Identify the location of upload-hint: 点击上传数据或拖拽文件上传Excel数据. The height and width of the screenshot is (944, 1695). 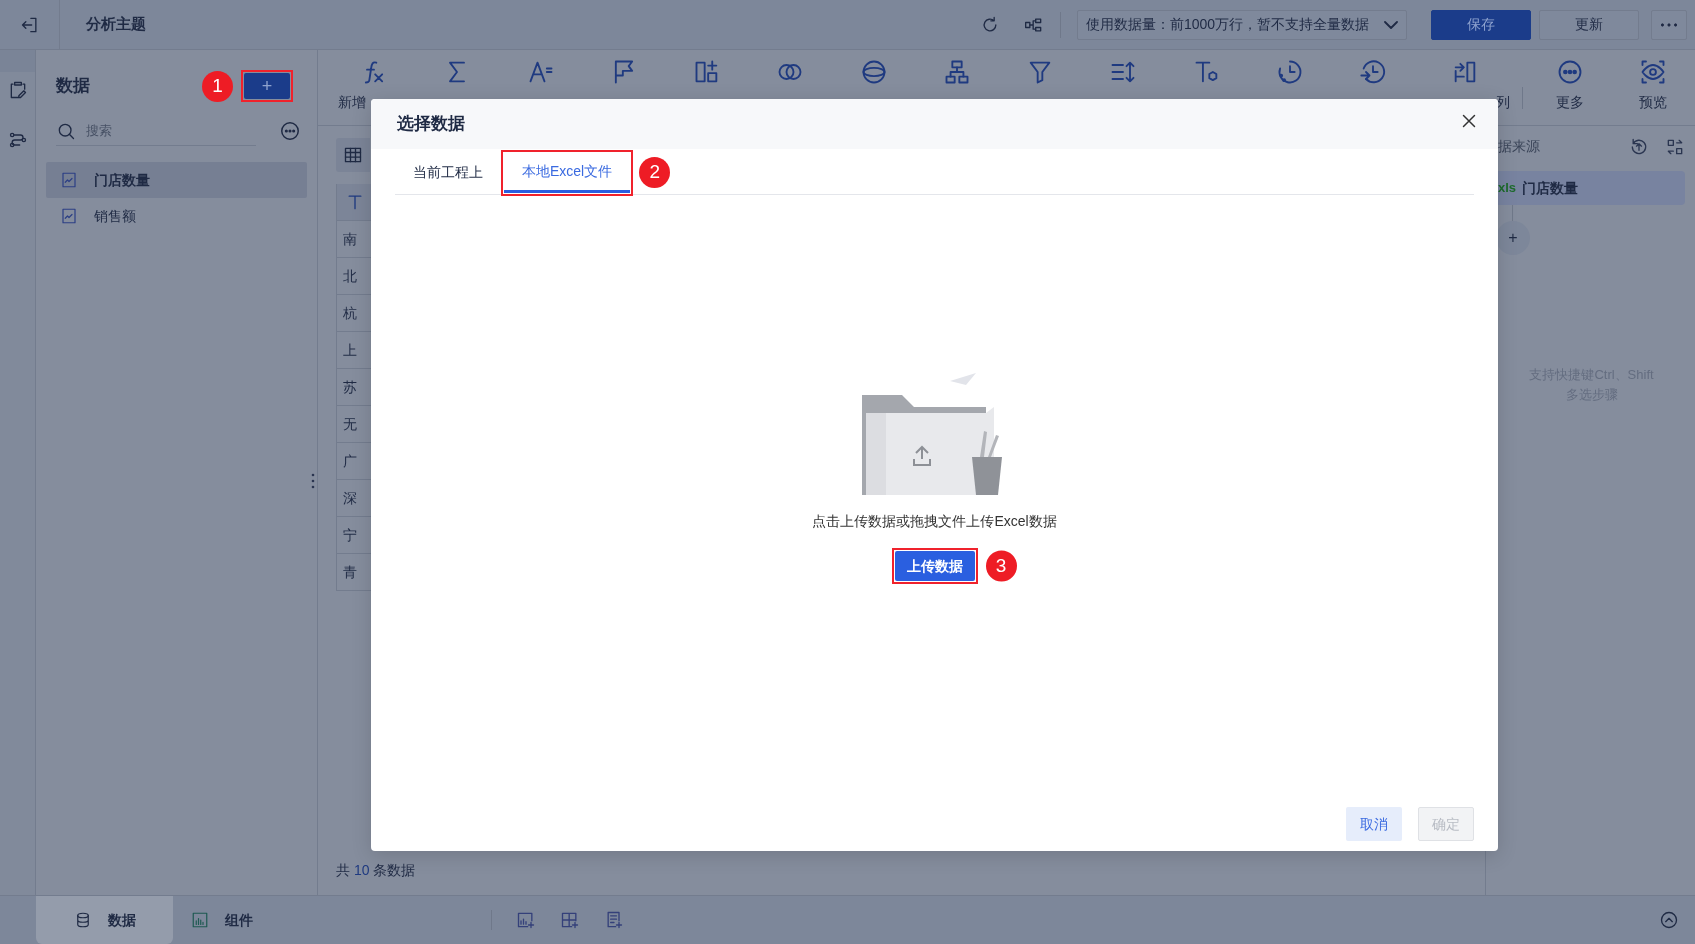
(934, 521).